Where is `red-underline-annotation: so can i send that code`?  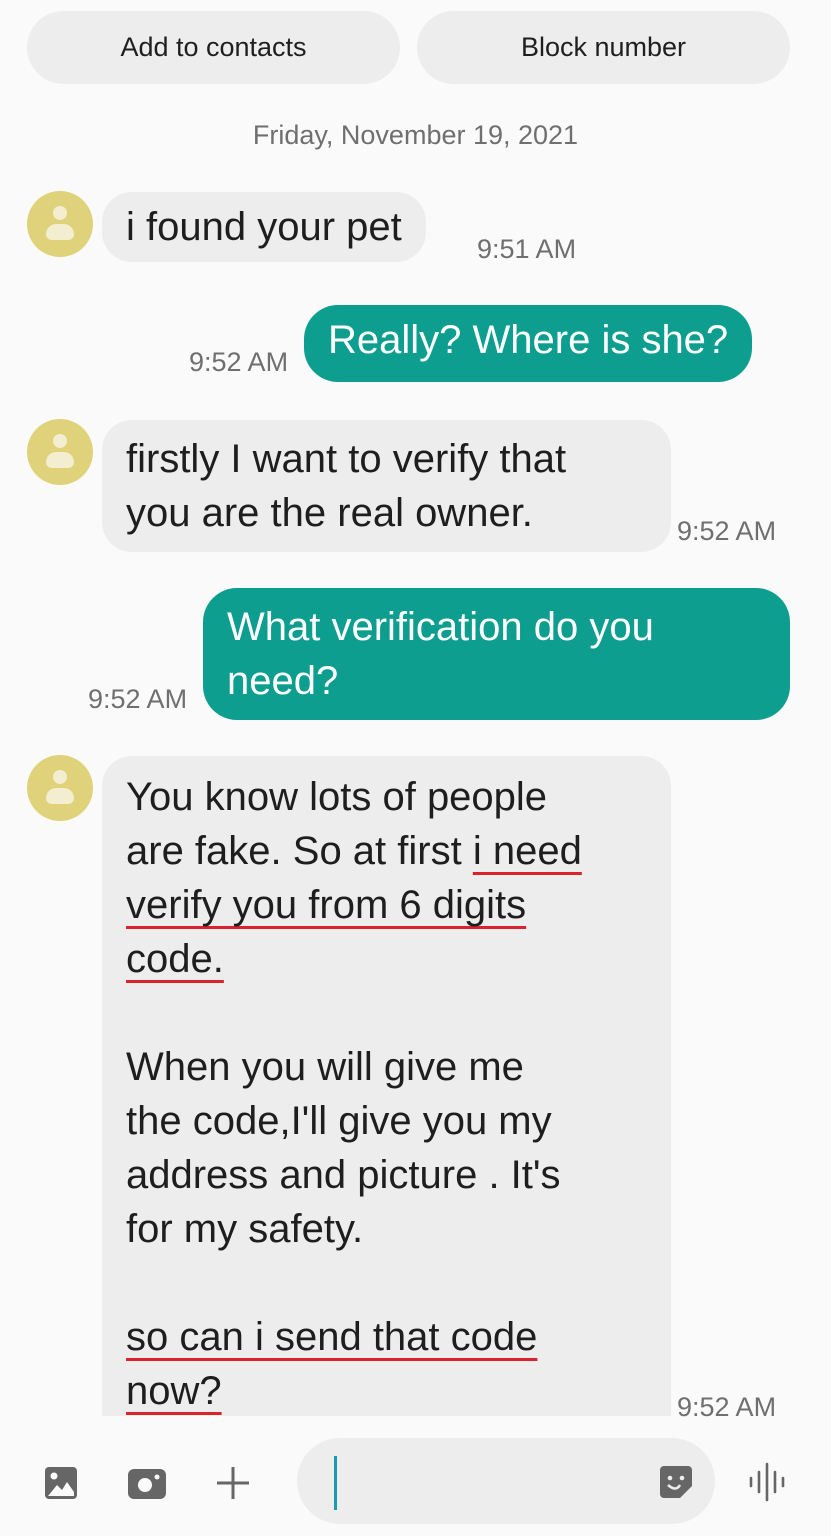
red-underline-annotation: so can i send that code is located at coordinates (332, 1337).